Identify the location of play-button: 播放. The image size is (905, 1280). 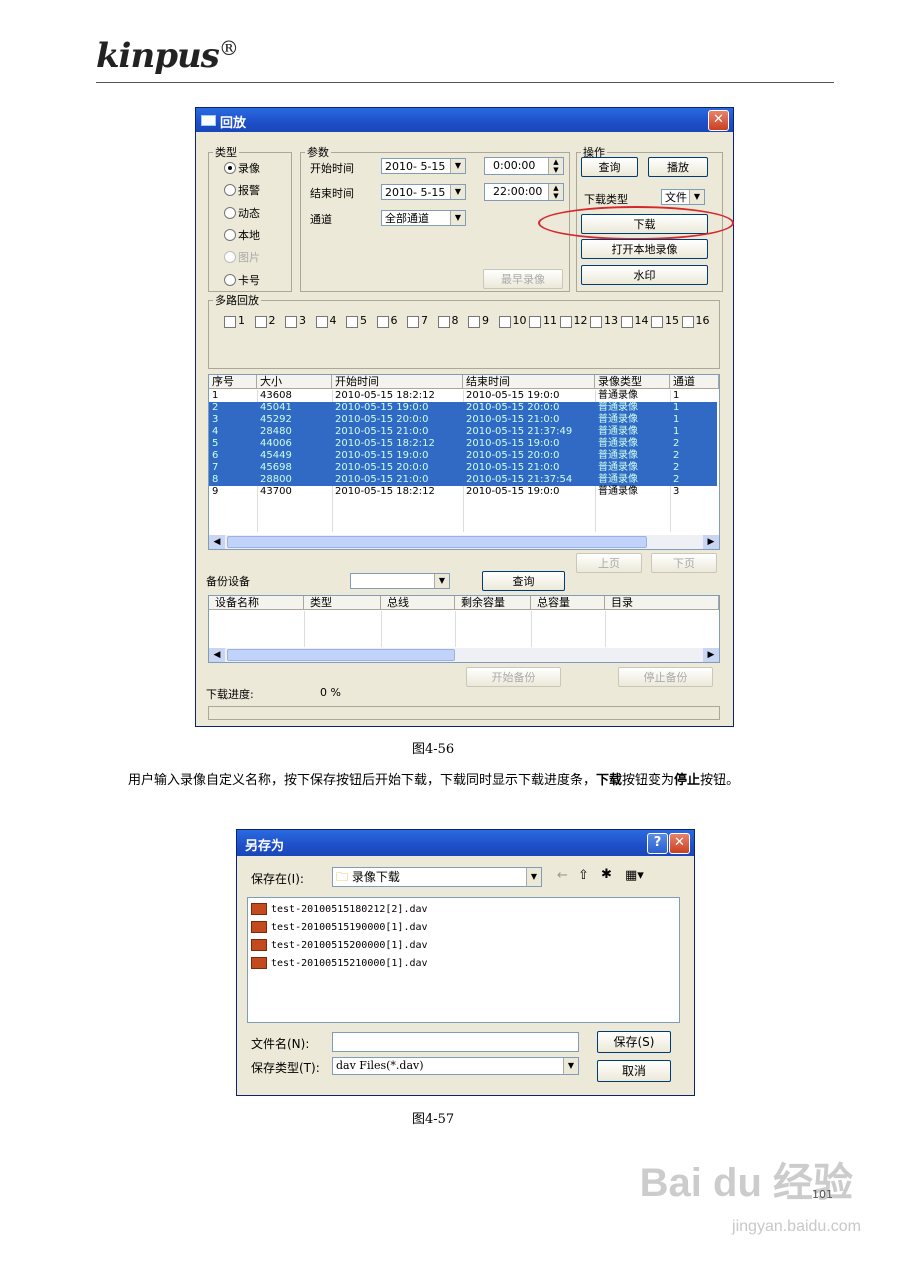
(678, 167).